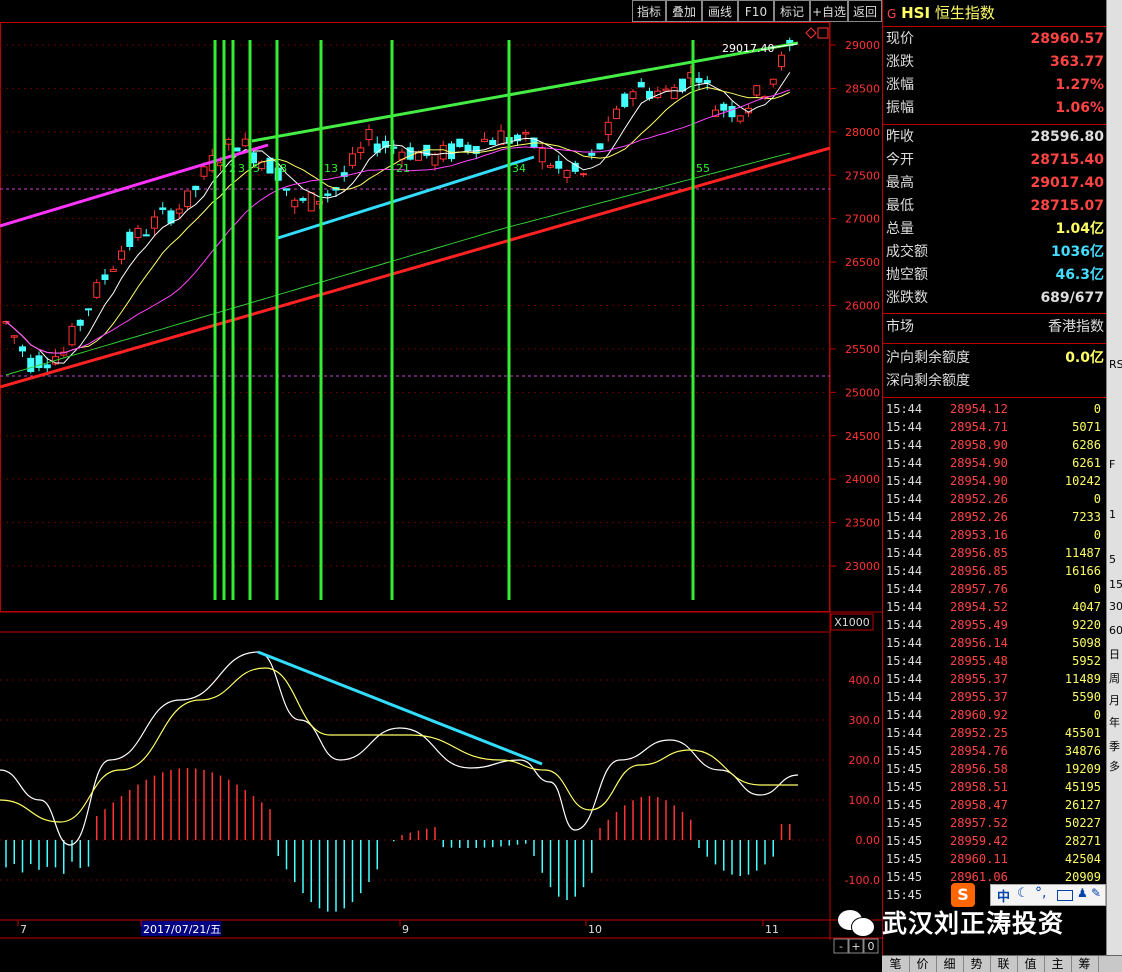 This screenshot has width=1122, height=972. Describe the element at coordinates (979, 715) in the screenshot. I see `tick-price: 28960.92` at that location.